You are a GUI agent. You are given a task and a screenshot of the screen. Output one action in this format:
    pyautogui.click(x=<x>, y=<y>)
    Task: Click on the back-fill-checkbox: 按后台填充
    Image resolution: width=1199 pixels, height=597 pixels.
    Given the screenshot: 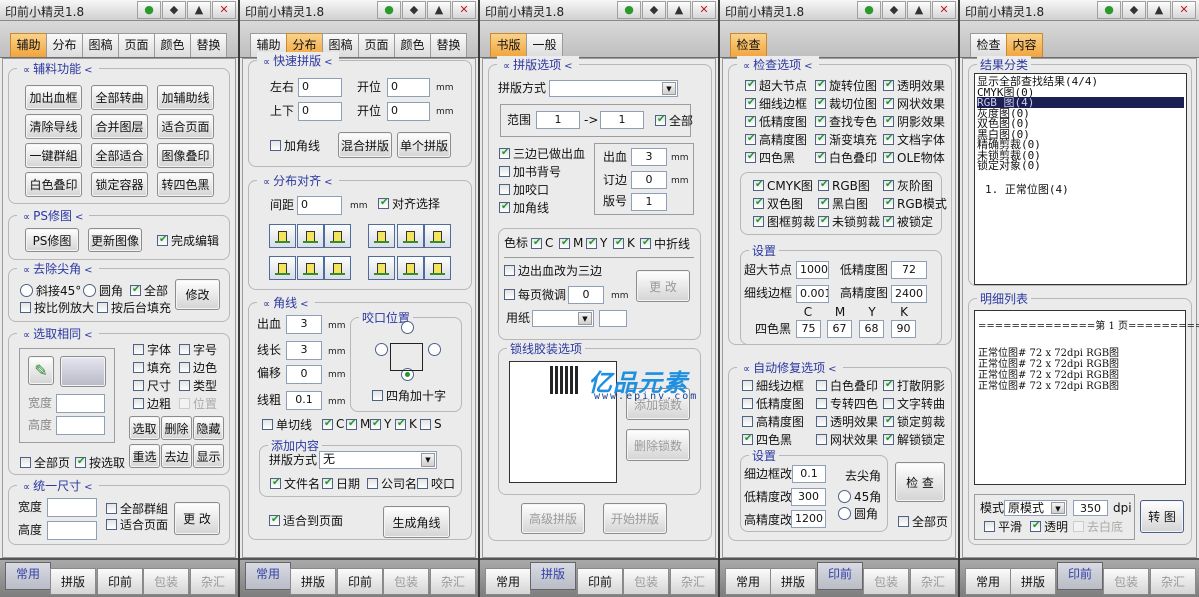 What is the action you would take?
    pyautogui.click(x=134, y=307)
    